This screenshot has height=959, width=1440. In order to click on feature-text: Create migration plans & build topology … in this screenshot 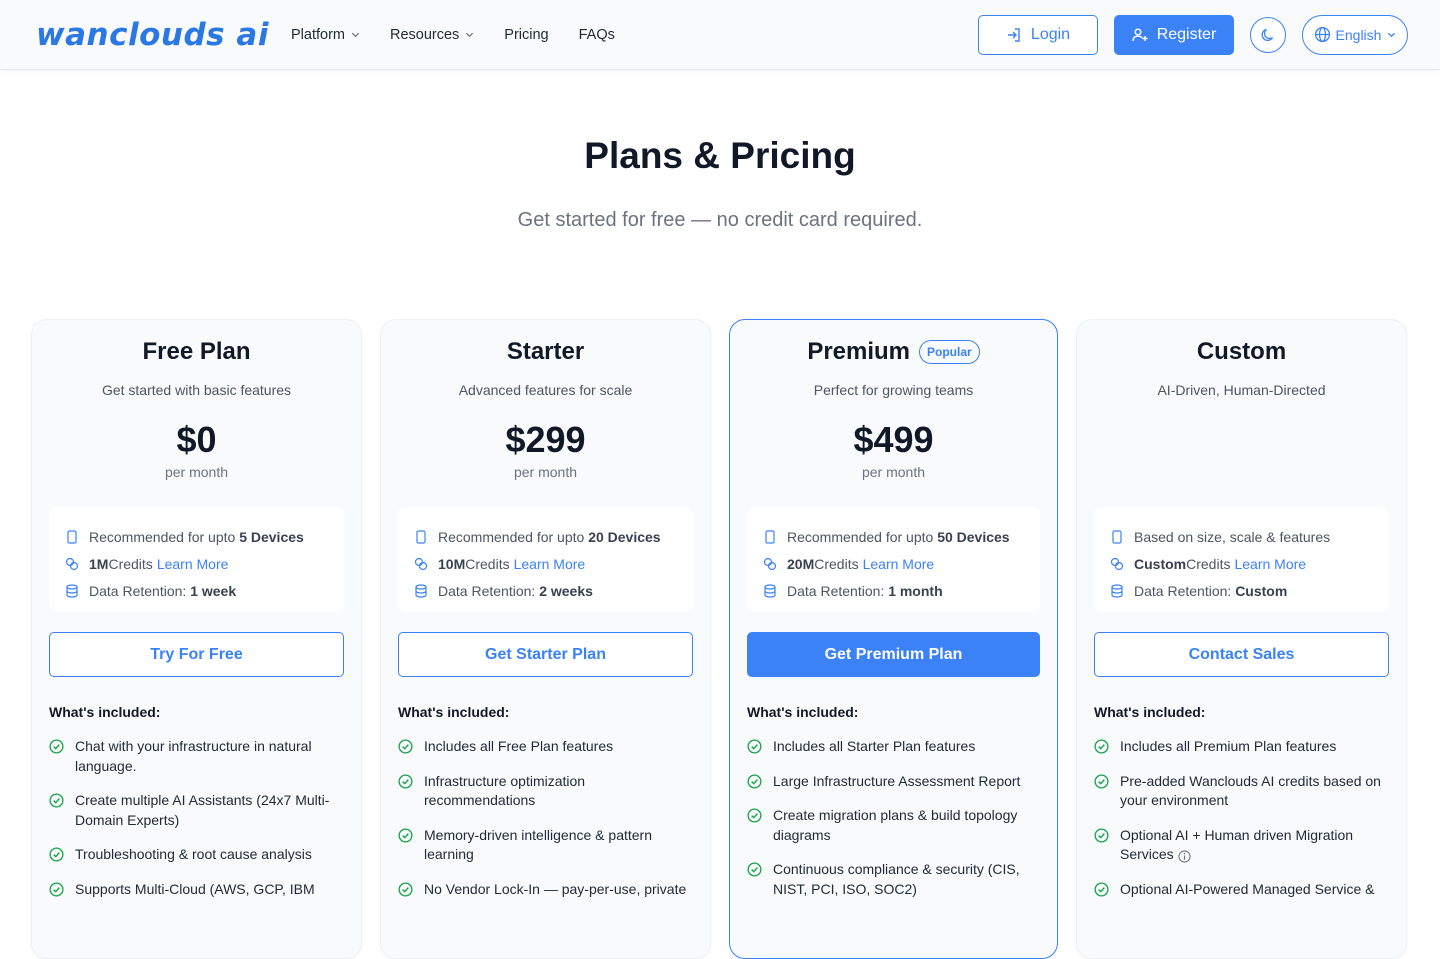, I will do `click(895, 825)`.